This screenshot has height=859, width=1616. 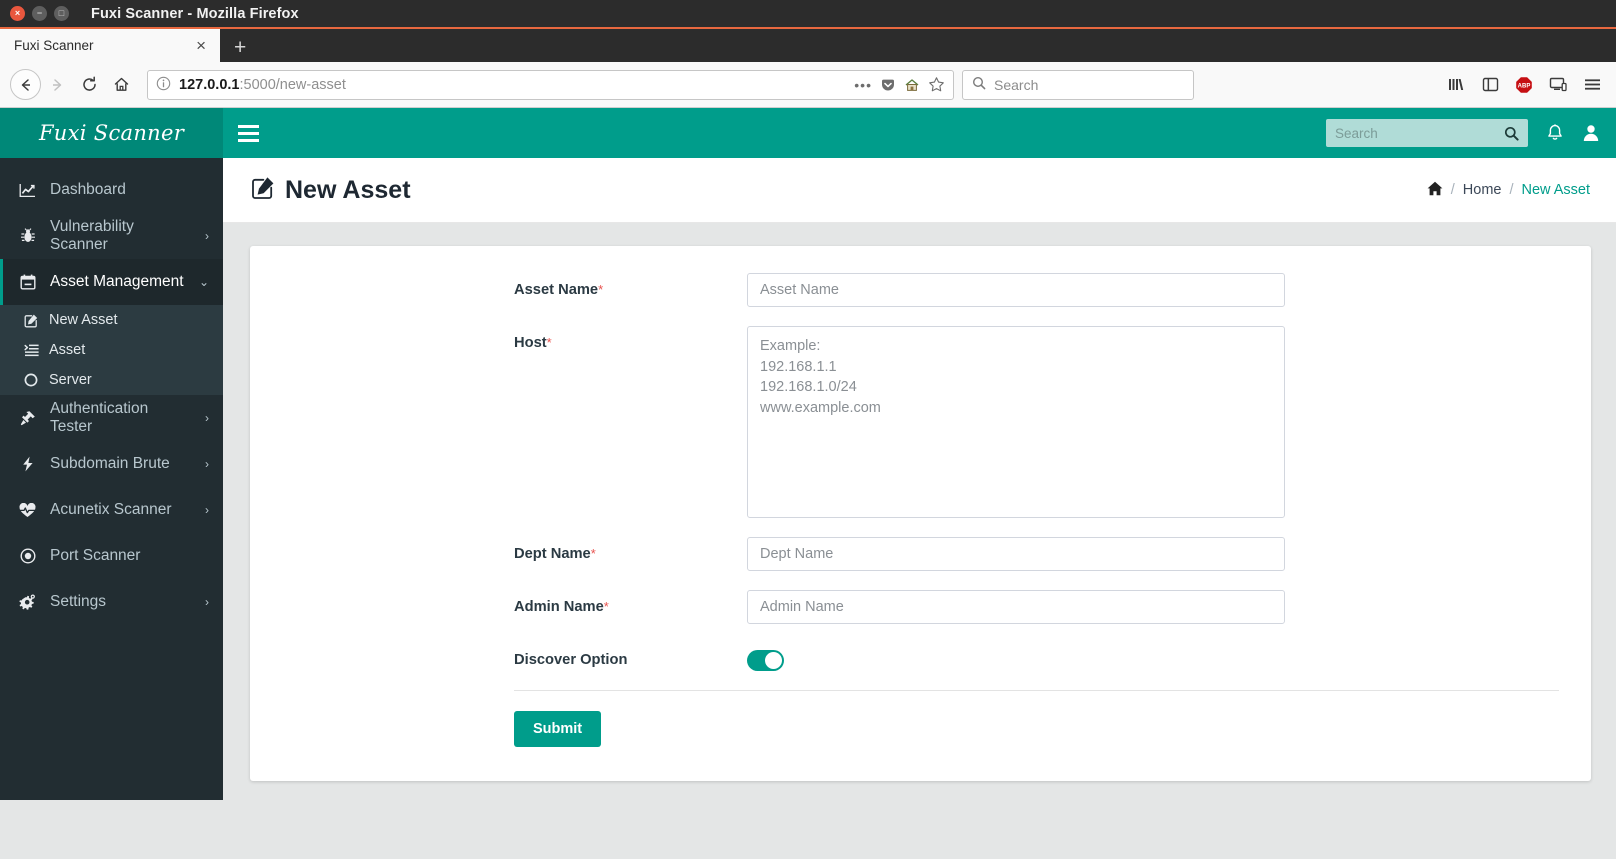 I want to click on home-button, so click(x=121, y=85).